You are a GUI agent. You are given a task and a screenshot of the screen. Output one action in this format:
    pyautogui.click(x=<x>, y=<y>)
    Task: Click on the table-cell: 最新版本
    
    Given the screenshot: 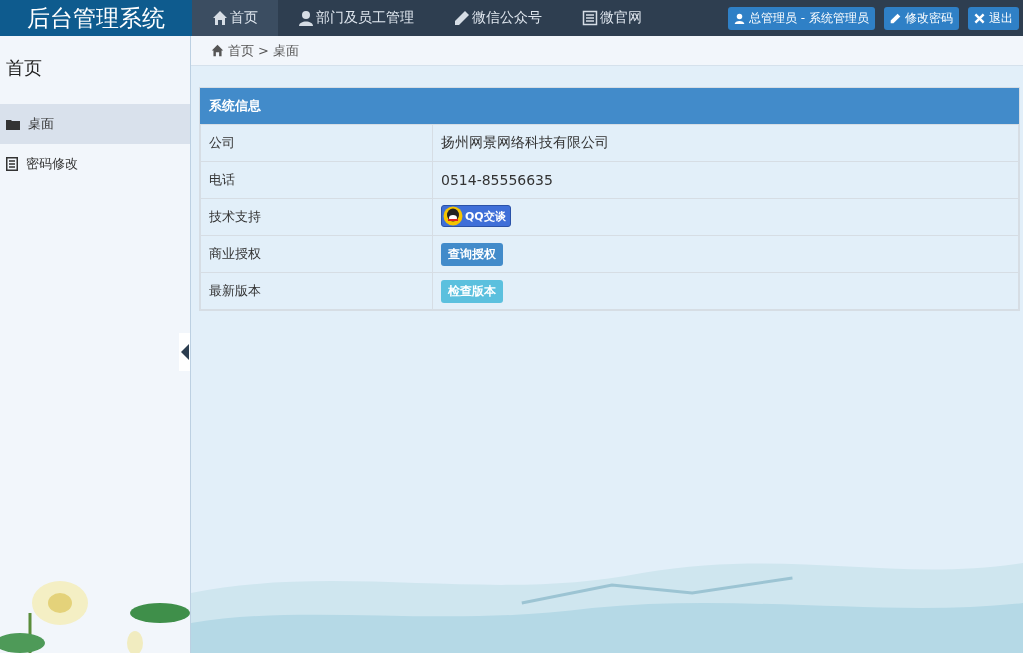 What is the action you would take?
    pyautogui.click(x=316, y=291)
    